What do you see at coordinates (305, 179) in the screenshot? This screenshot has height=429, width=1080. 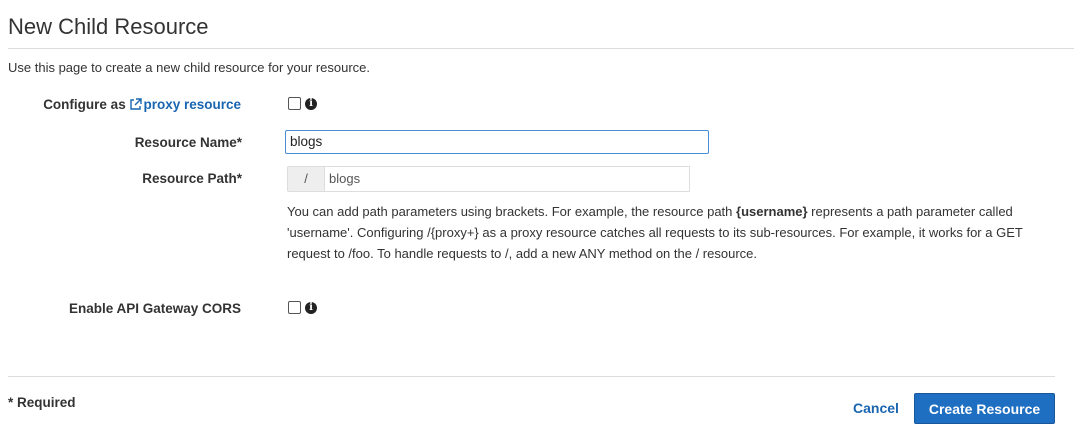 I see `resource-path-prefix: /` at bounding box center [305, 179].